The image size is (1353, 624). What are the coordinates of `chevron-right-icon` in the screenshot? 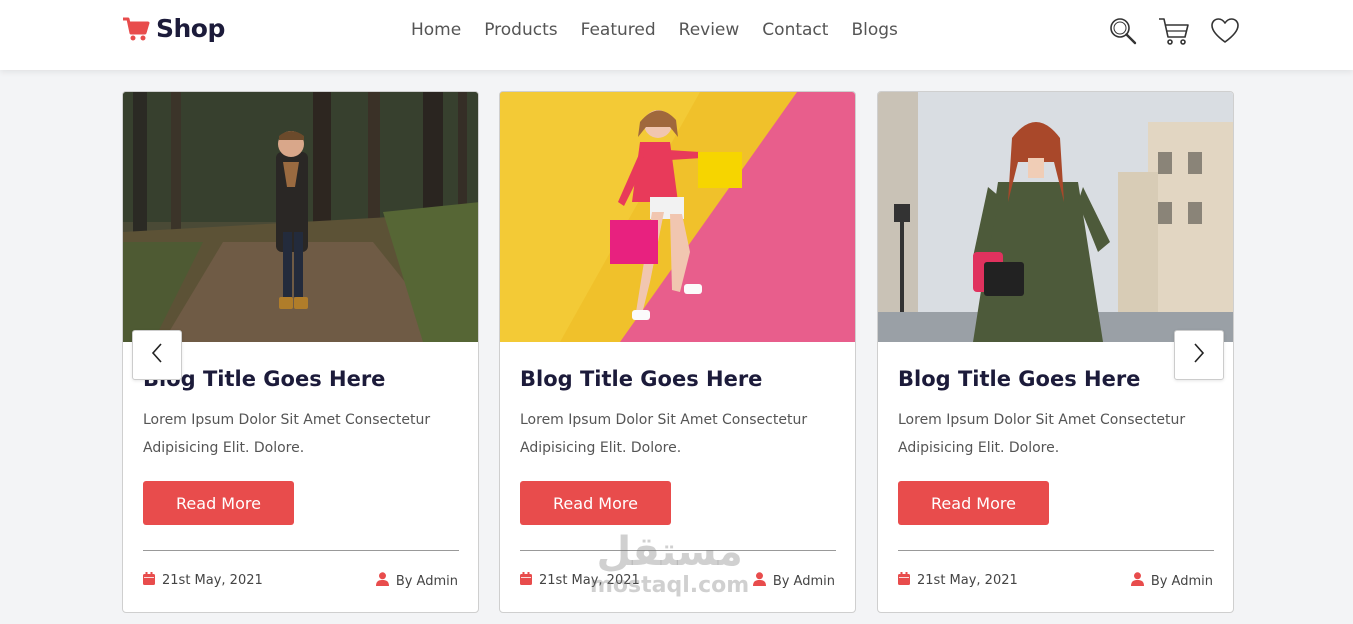 It's located at (1199, 355).